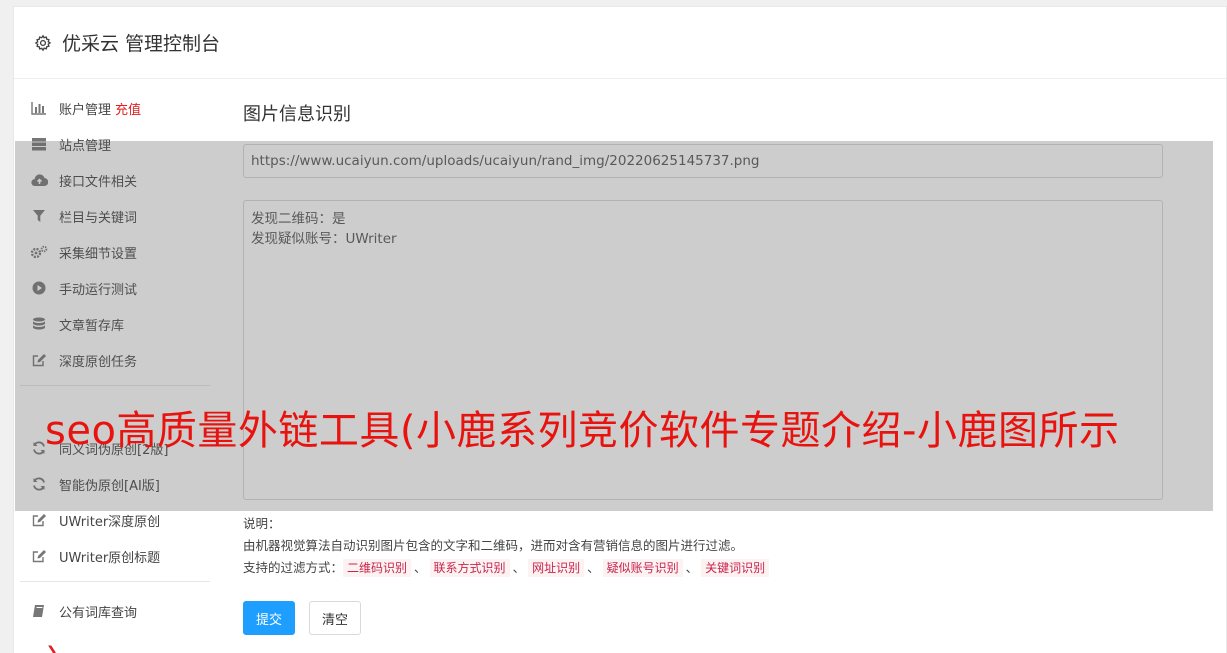  What do you see at coordinates (556, 568) in the screenshot?
I see `filter-tag: 网址识别` at bounding box center [556, 568].